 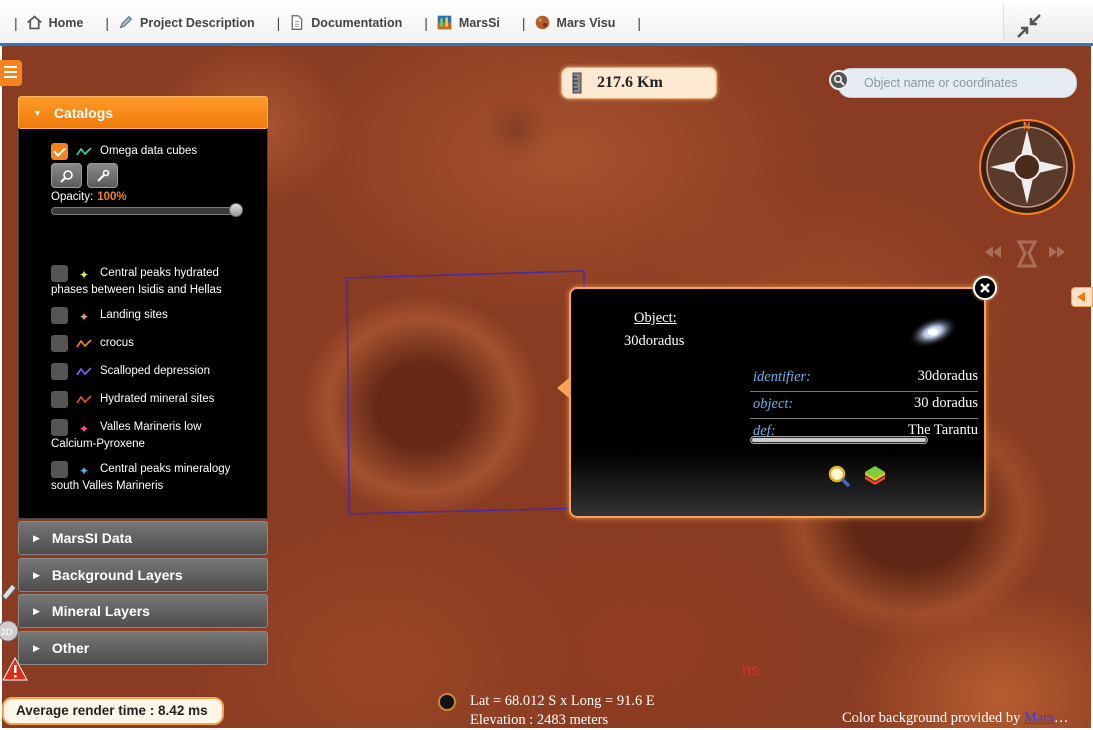 I want to click on opacity-label-text: Opacity:, so click(x=72, y=197).